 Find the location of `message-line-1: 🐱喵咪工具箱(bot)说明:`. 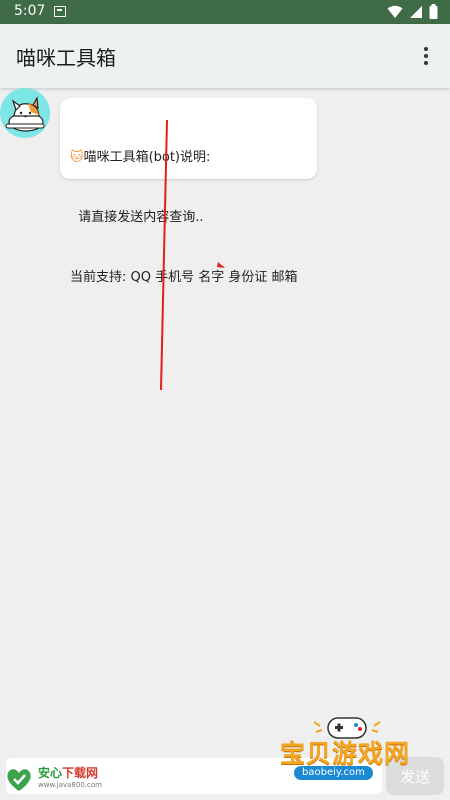

message-line-1: 🐱喵咪工具箱(bot)说明: is located at coordinates (140, 157).